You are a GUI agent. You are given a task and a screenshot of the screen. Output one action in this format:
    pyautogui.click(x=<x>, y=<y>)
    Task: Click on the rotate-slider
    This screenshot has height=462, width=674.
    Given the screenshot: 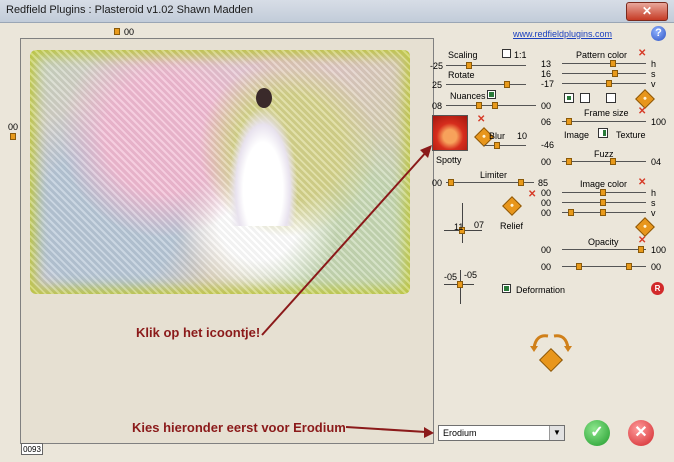 What is the action you would take?
    pyautogui.click(x=486, y=84)
    